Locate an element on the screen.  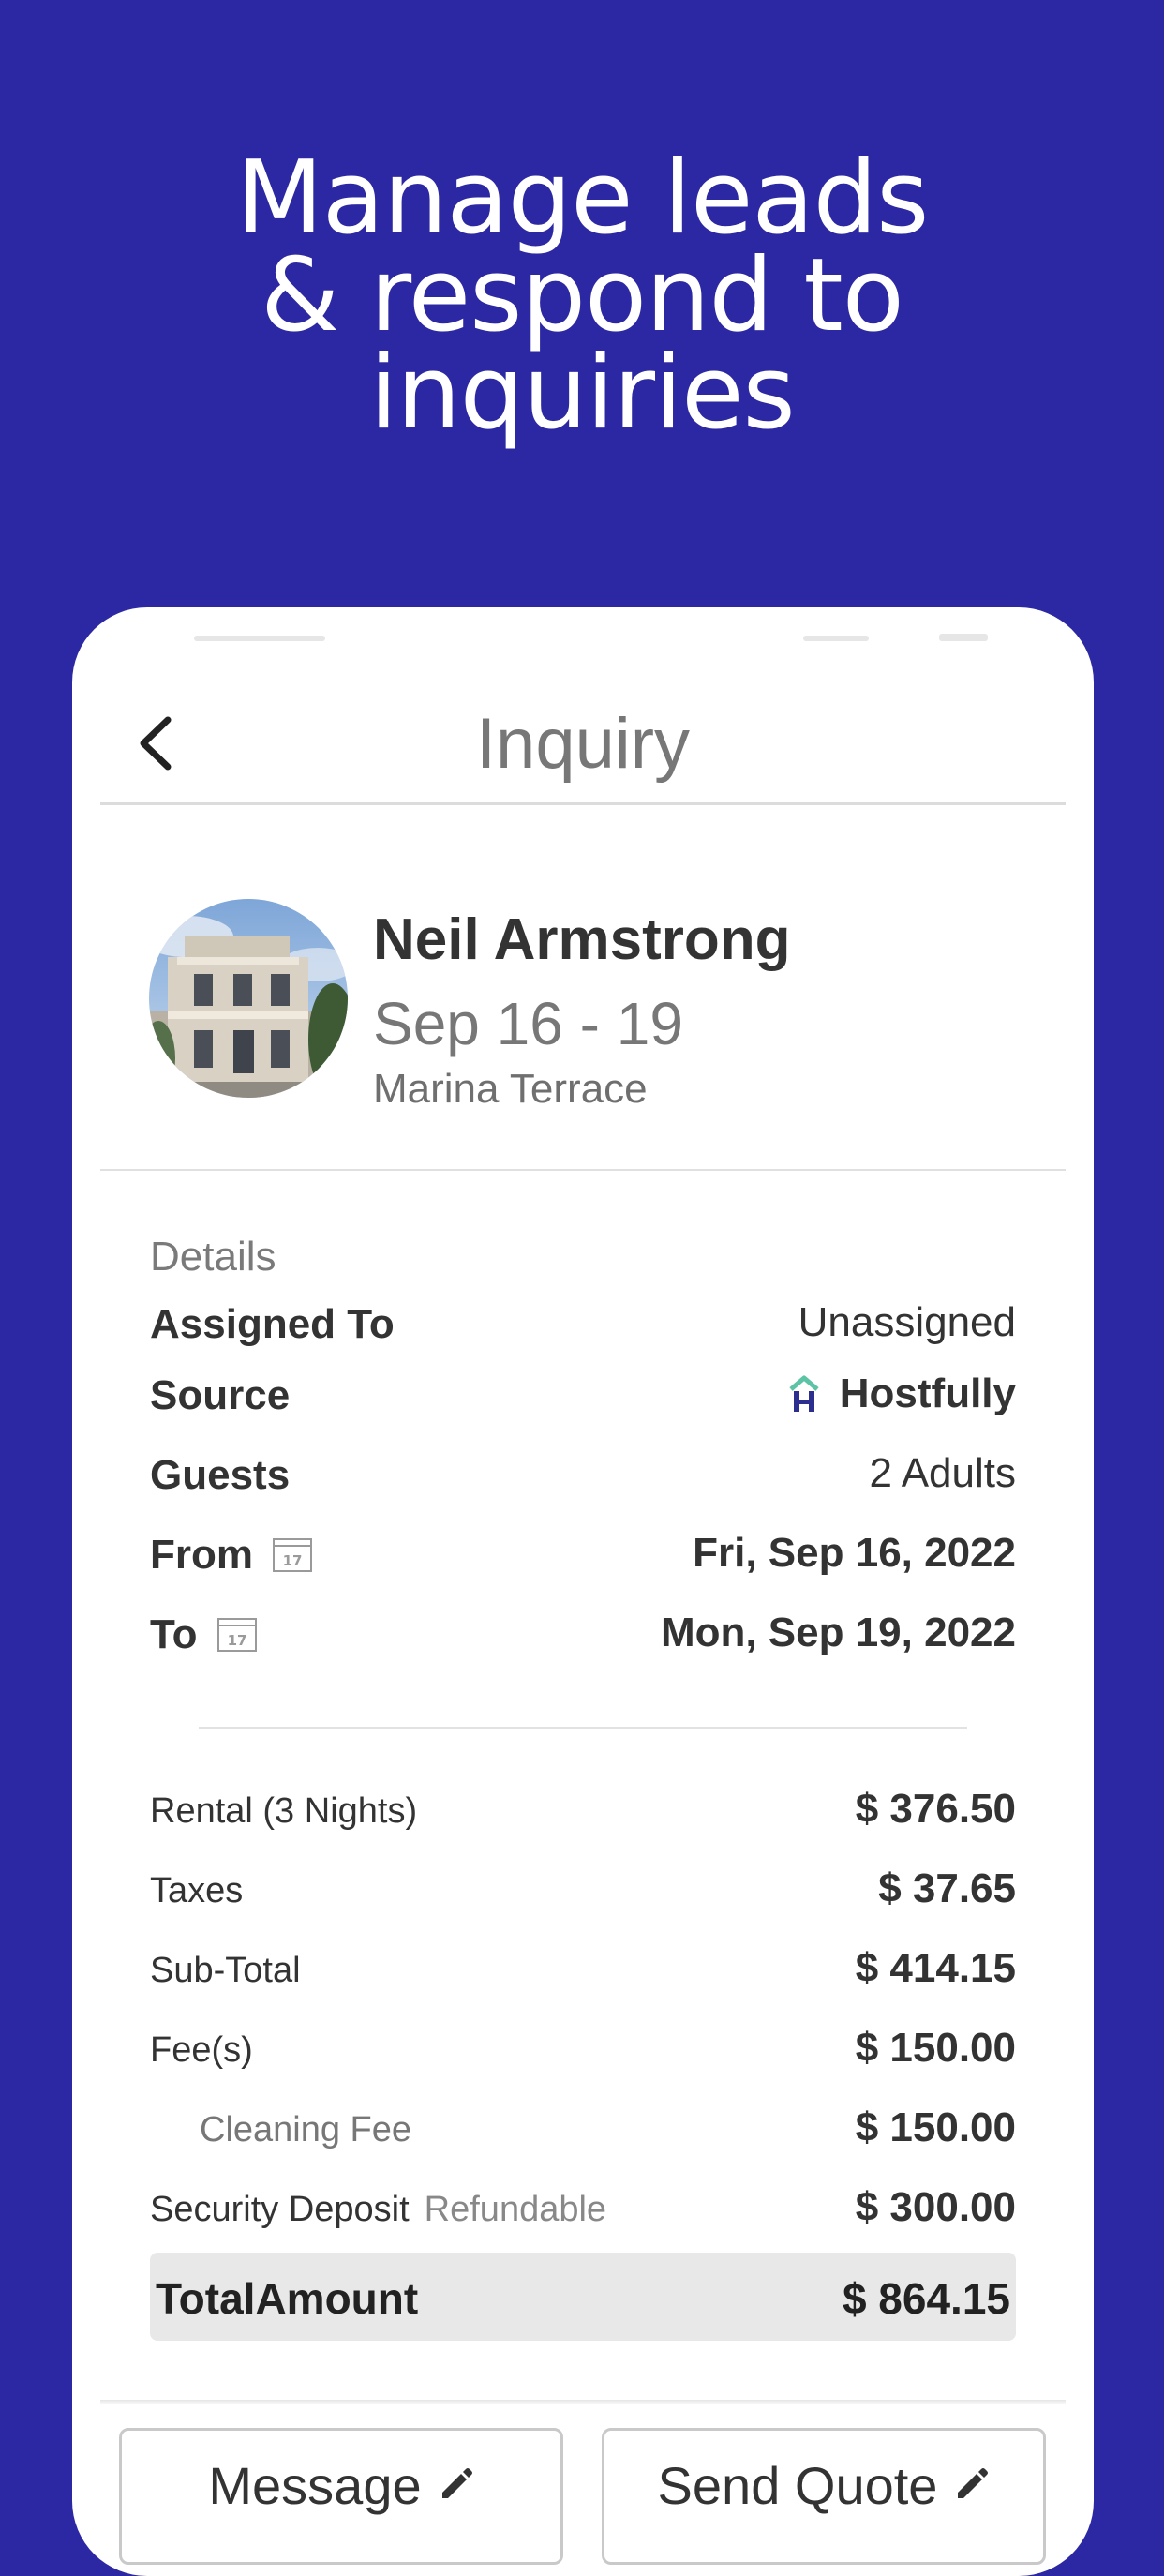
send-quote-button-label: Send Quote is located at coordinates (797, 2485).